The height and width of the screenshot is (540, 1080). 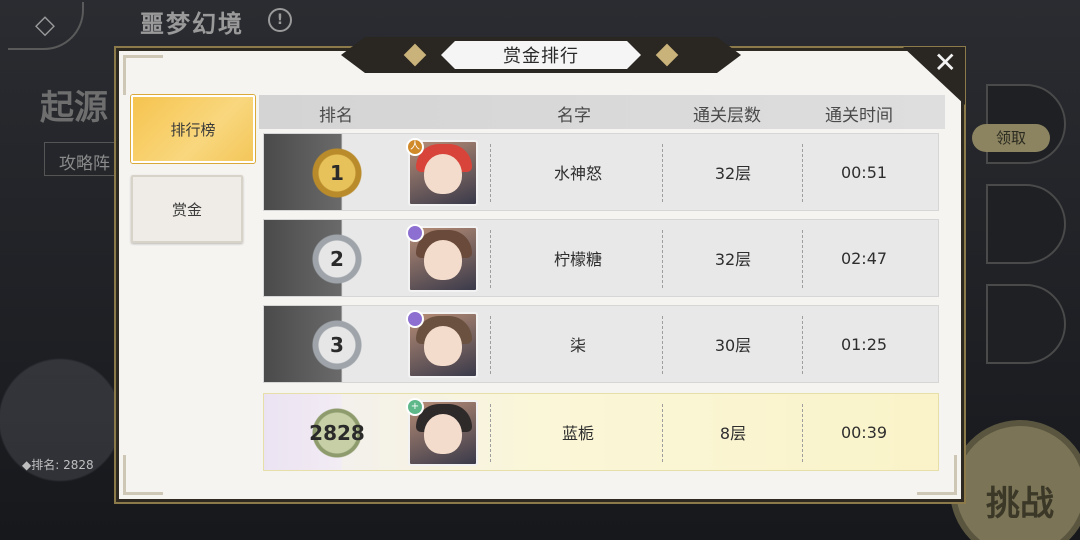 I want to click on tab-leaderboard: 排行榜, so click(x=193, y=129).